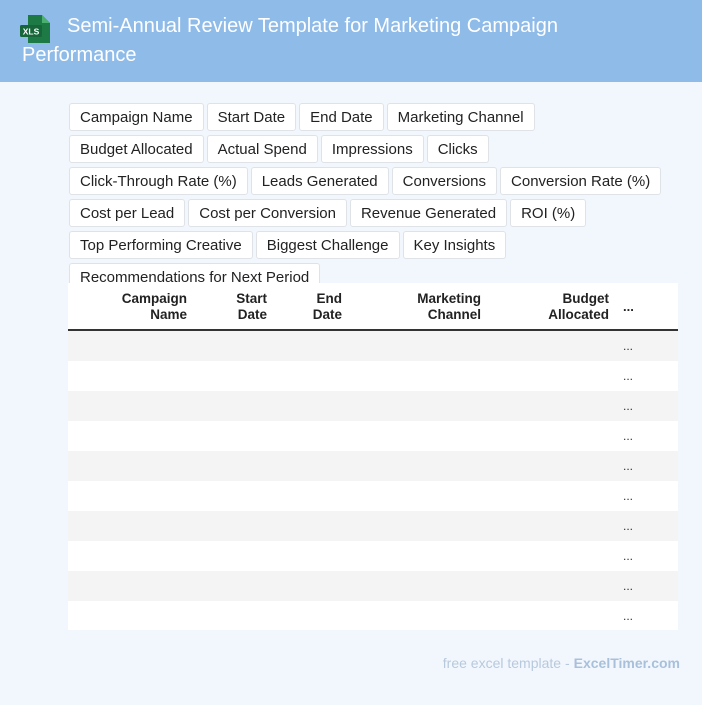 This screenshot has height=705, width=702. Describe the element at coordinates (251, 117) in the screenshot. I see `field-chip: Start Date` at that location.